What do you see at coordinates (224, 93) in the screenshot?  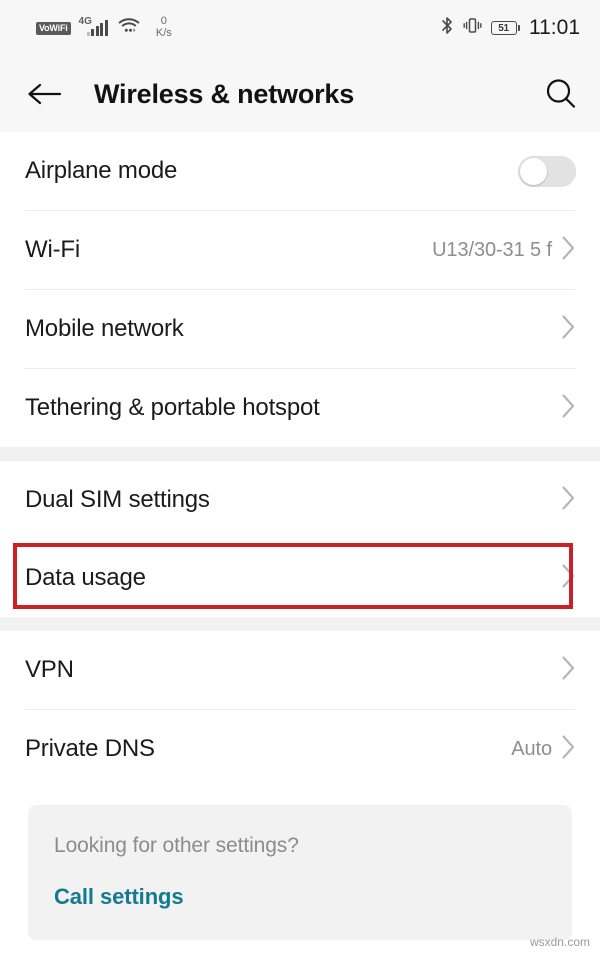 I see `page-title: Wireless & networks` at bounding box center [224, 93].